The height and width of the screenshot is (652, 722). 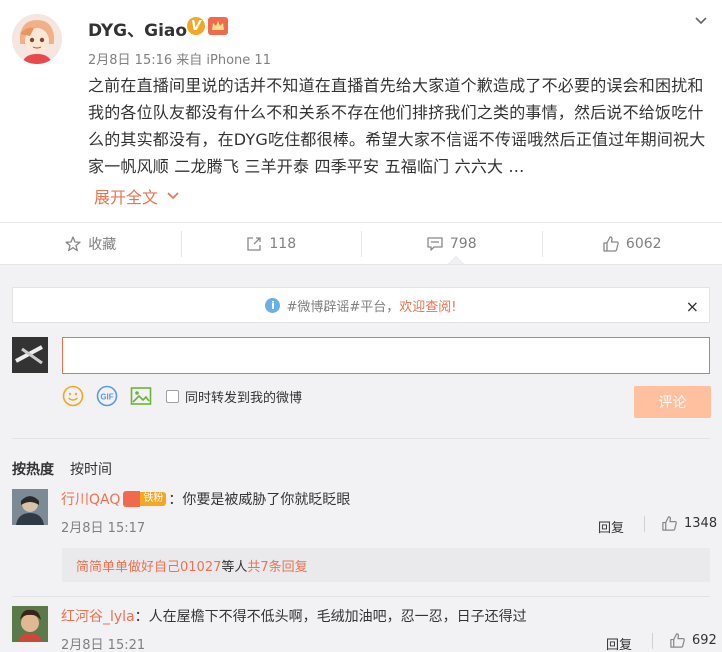 What do you see at coordinates (259, 500) in the screenshot?
I see `comment-text: ：你要是被威胁了你就眨眨眼` at bounding box center [259, 500].